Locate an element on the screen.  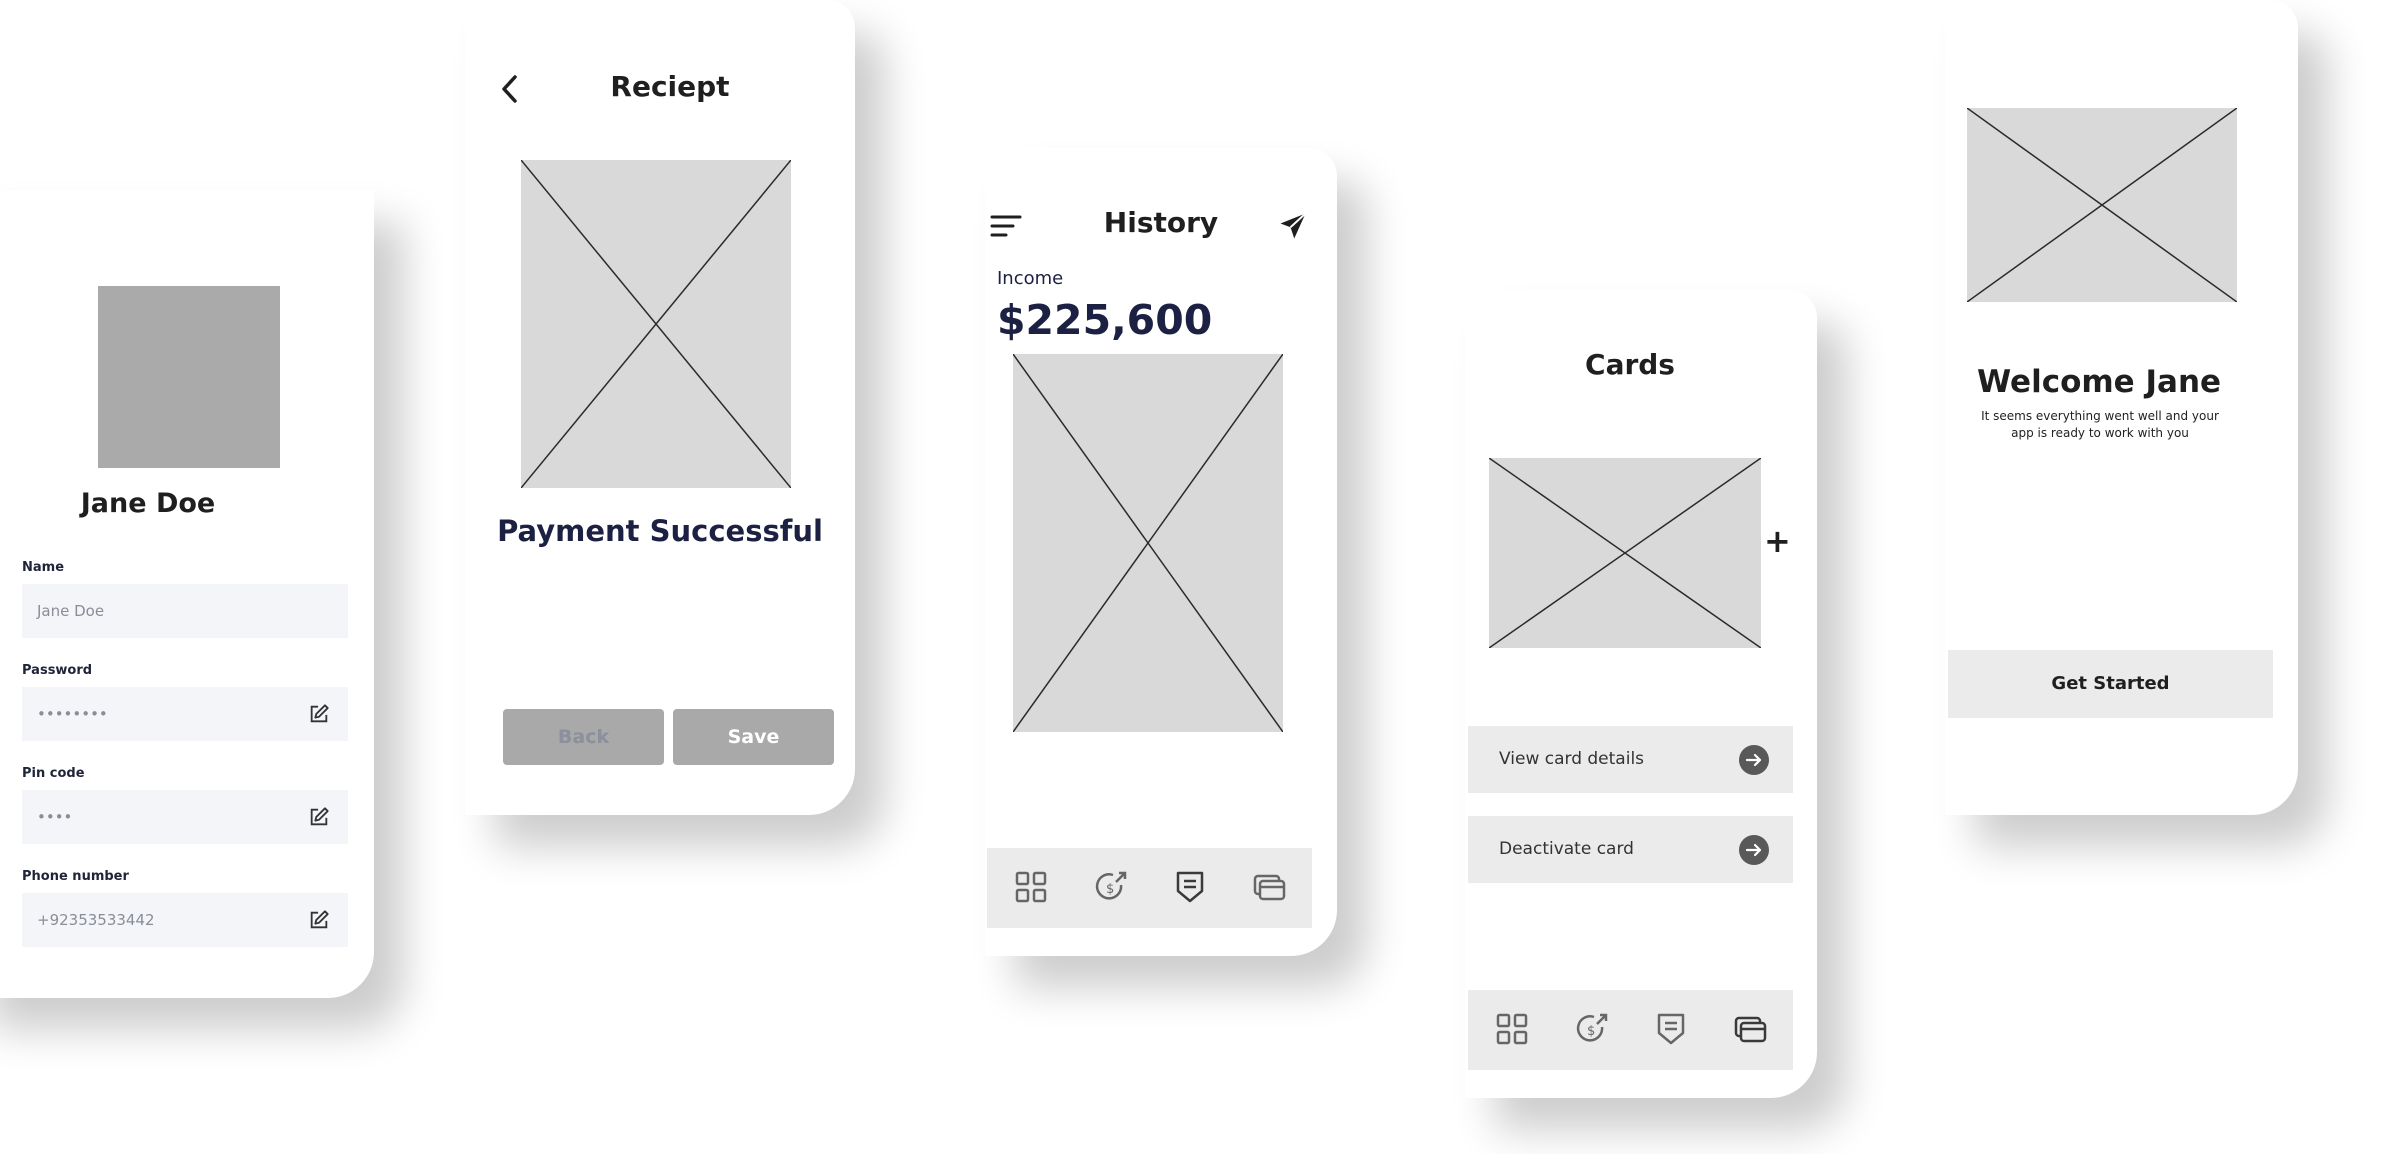
history-chart-placeholder is located at coordinates (1148, 543).